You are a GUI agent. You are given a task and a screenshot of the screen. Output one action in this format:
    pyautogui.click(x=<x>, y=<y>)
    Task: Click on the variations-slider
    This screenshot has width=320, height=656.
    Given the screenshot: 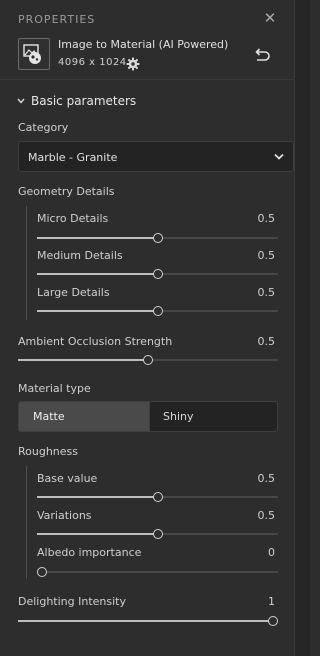 What is the action you would take?
    pyautogui.click(x=157, y=534)
    